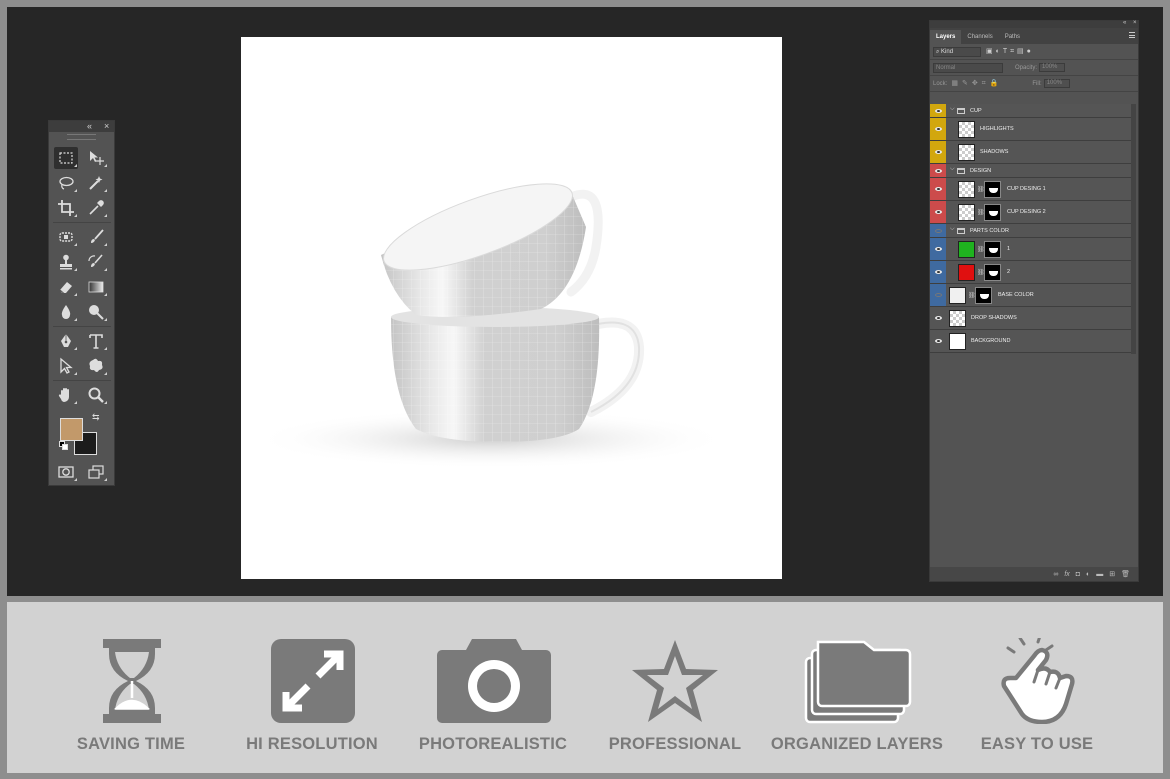  Describe the element at coordinates (1038, 681) in the screenshot. I see `hand-pointer-icon` at that location.